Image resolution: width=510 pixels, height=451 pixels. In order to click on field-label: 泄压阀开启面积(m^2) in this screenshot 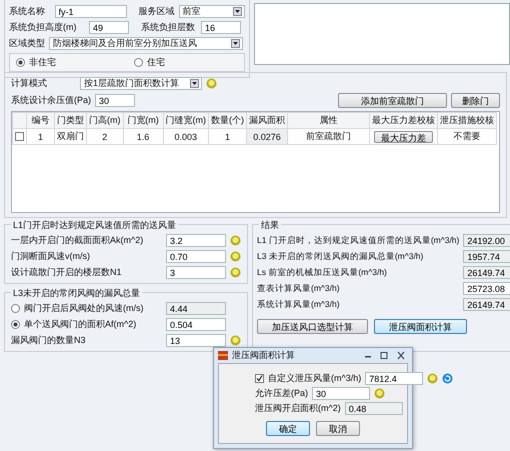, I will do `click(298, 408)`.